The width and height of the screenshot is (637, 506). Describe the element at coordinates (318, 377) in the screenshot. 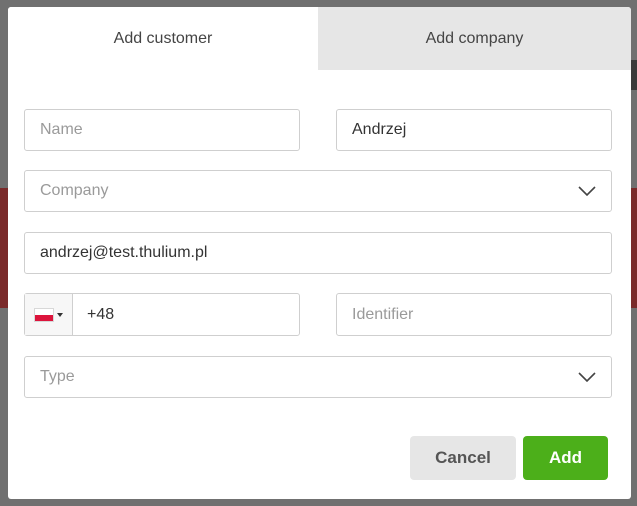

I see `type-select: Type` at that location.